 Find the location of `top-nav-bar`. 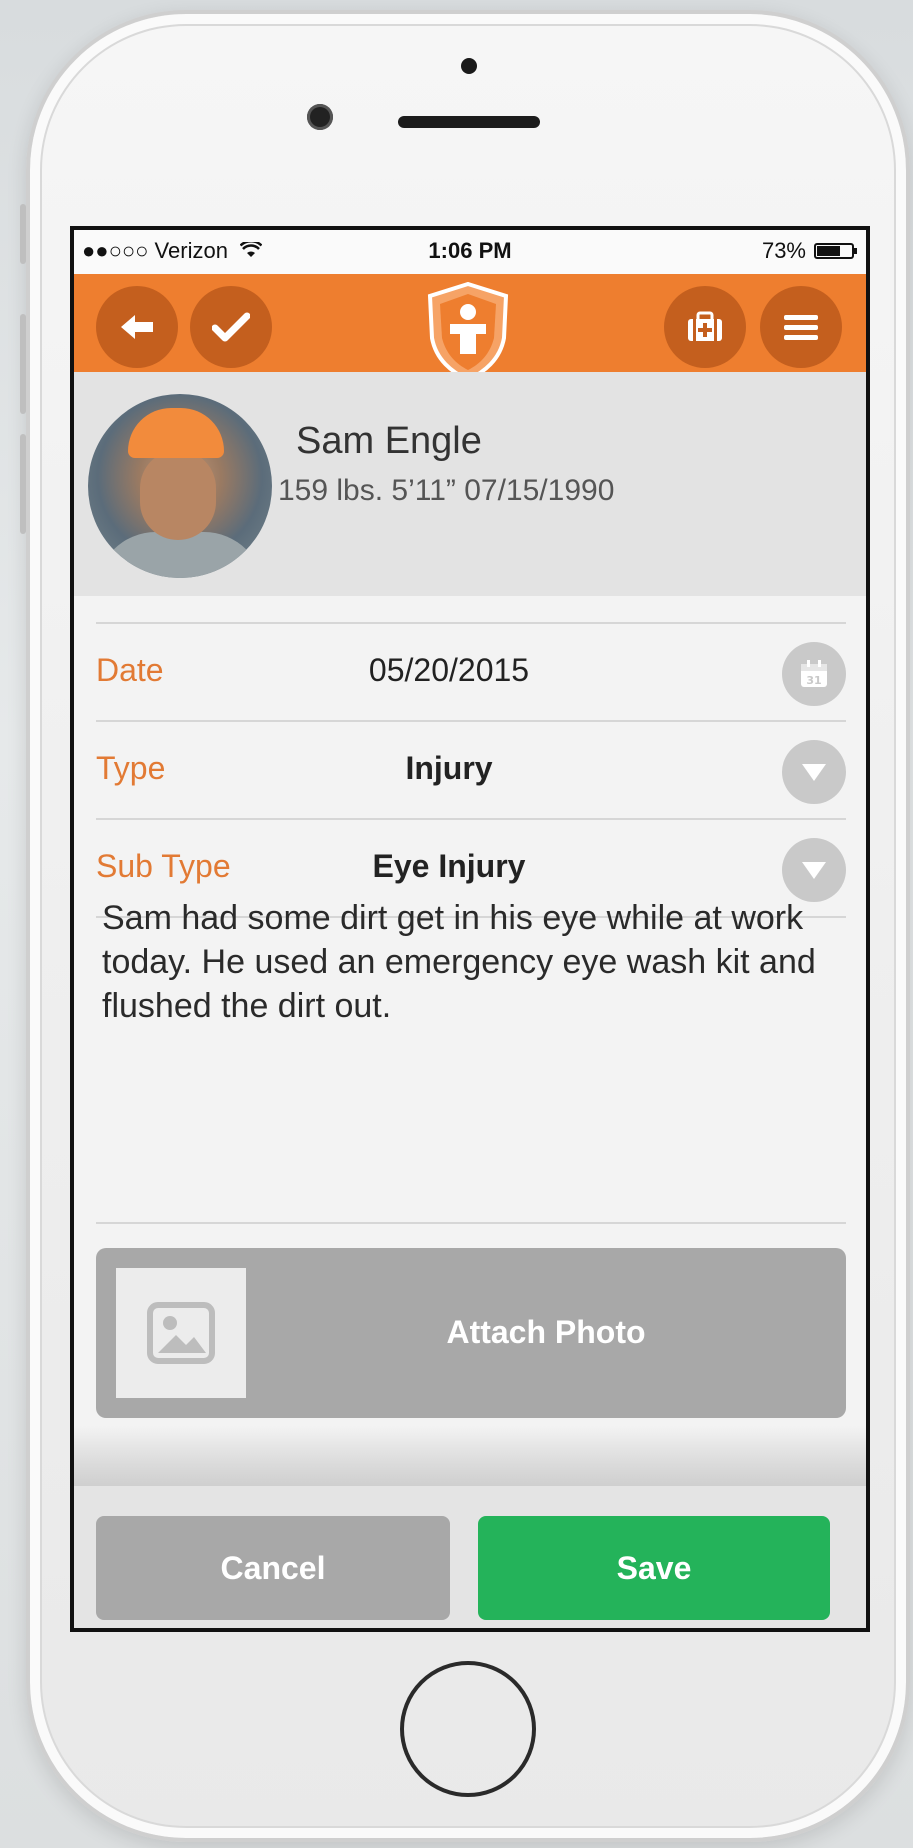

top-nav-bar is located at coordinates (470, 328).